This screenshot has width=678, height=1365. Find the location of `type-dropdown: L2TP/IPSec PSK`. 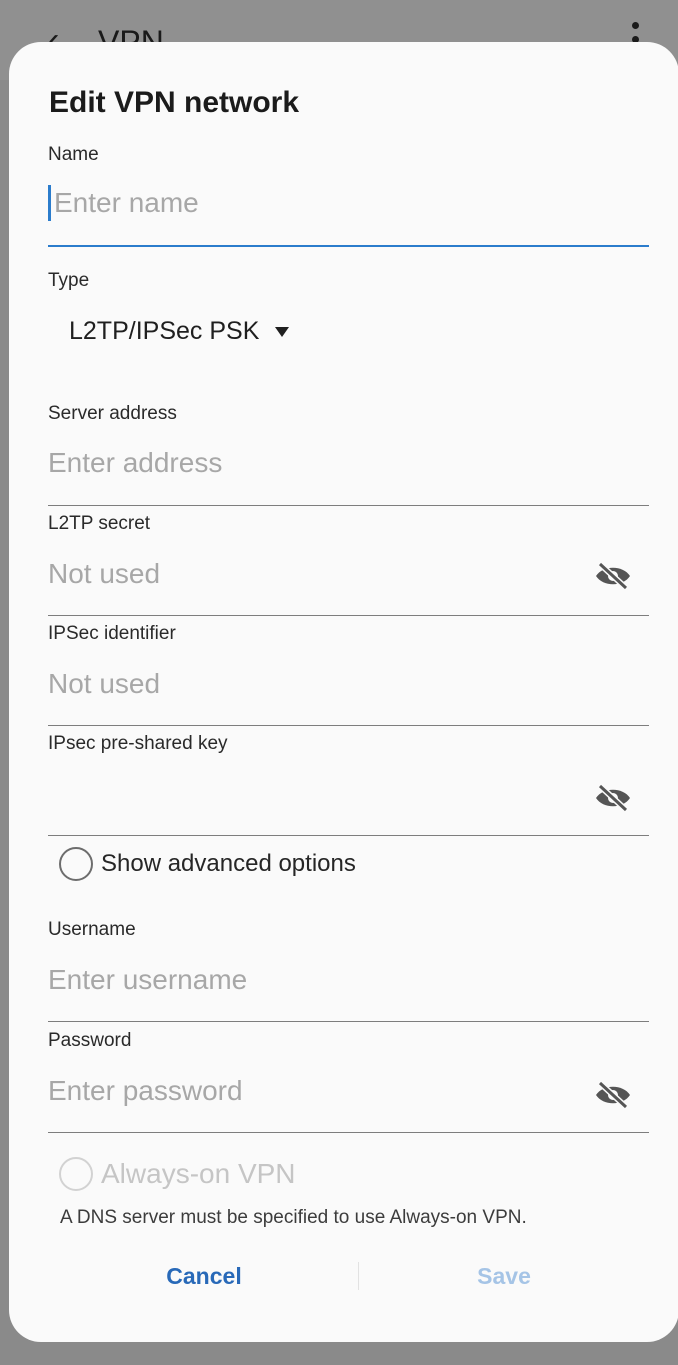

type-dropdown: L2TP/IPSec PSK is located at coordinates (179, 331).